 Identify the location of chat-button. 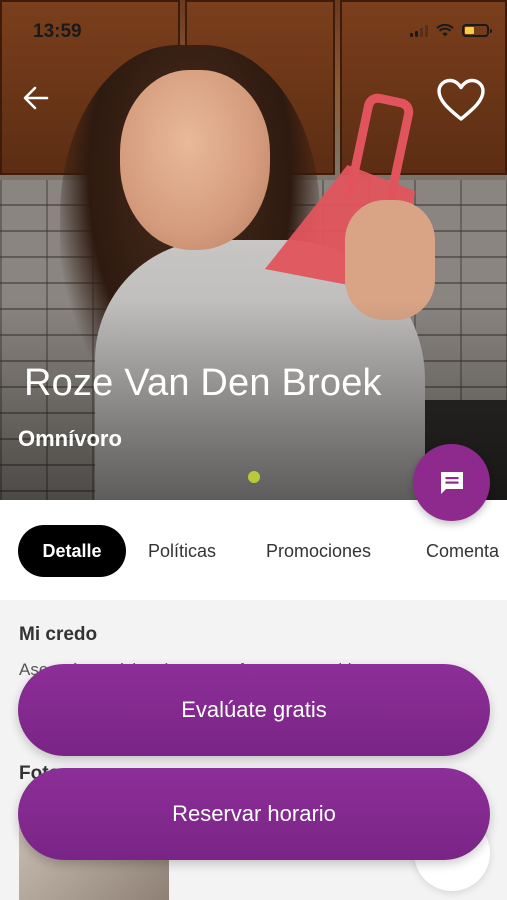
(451, 482).